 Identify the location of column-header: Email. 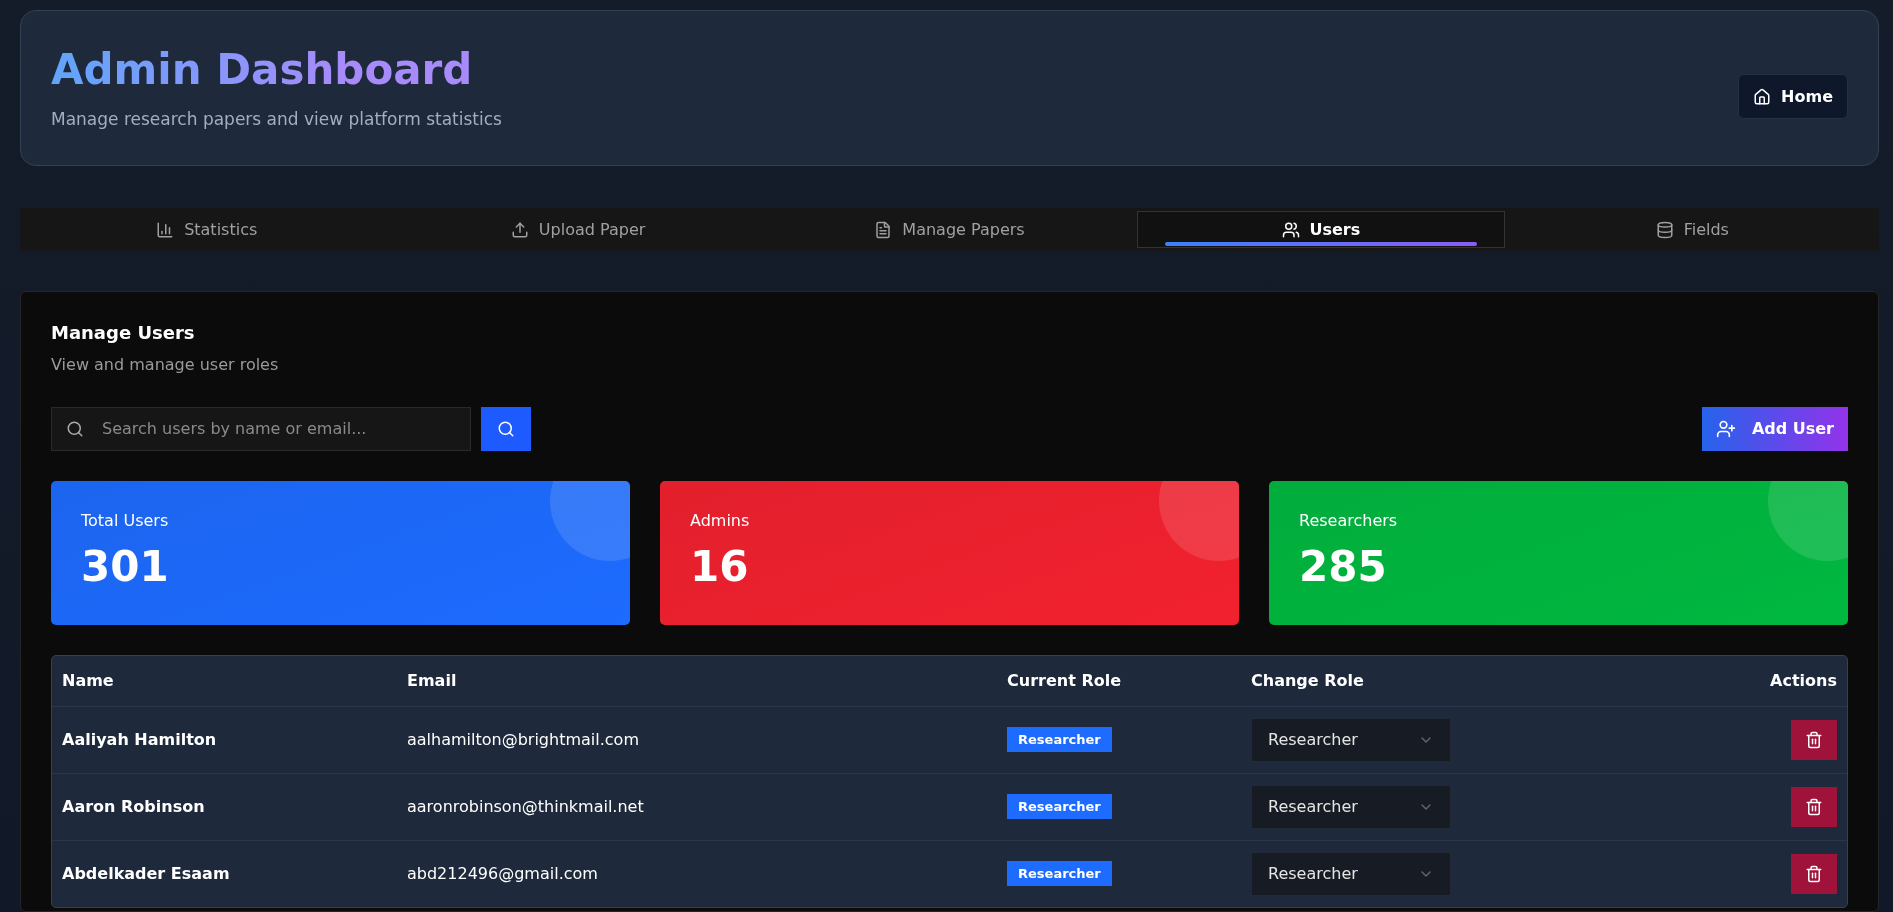
(432, 681).